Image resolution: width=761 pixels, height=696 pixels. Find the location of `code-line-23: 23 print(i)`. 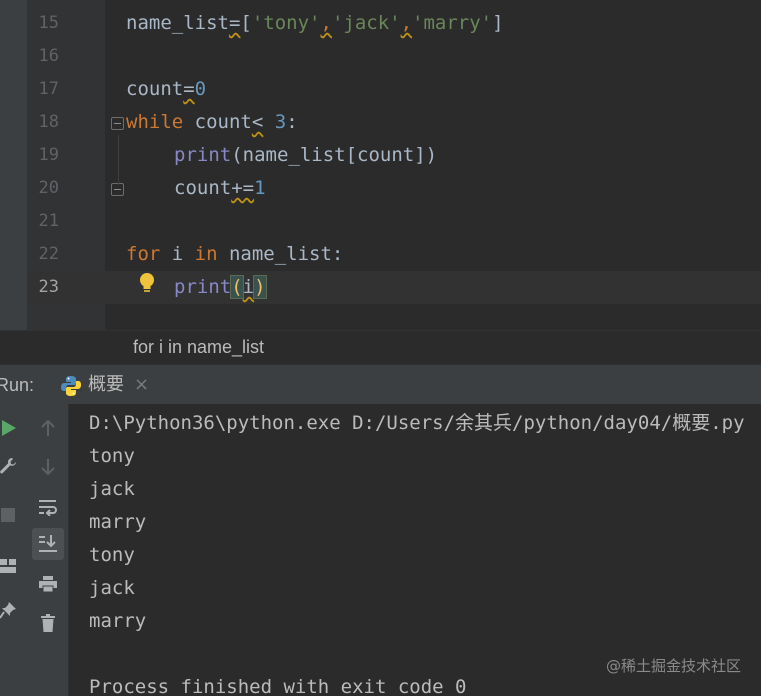

code-line-23: 23 print(i) is located at coordinates (380, 287).